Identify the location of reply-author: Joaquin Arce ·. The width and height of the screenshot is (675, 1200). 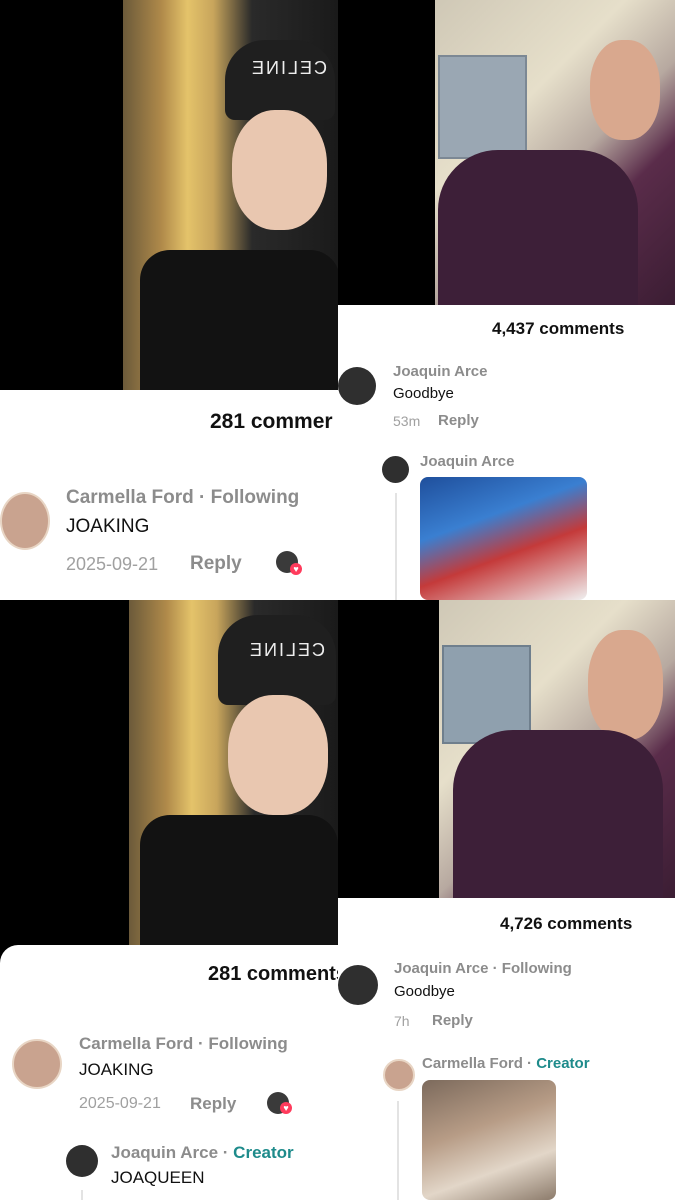
(172, 1152).